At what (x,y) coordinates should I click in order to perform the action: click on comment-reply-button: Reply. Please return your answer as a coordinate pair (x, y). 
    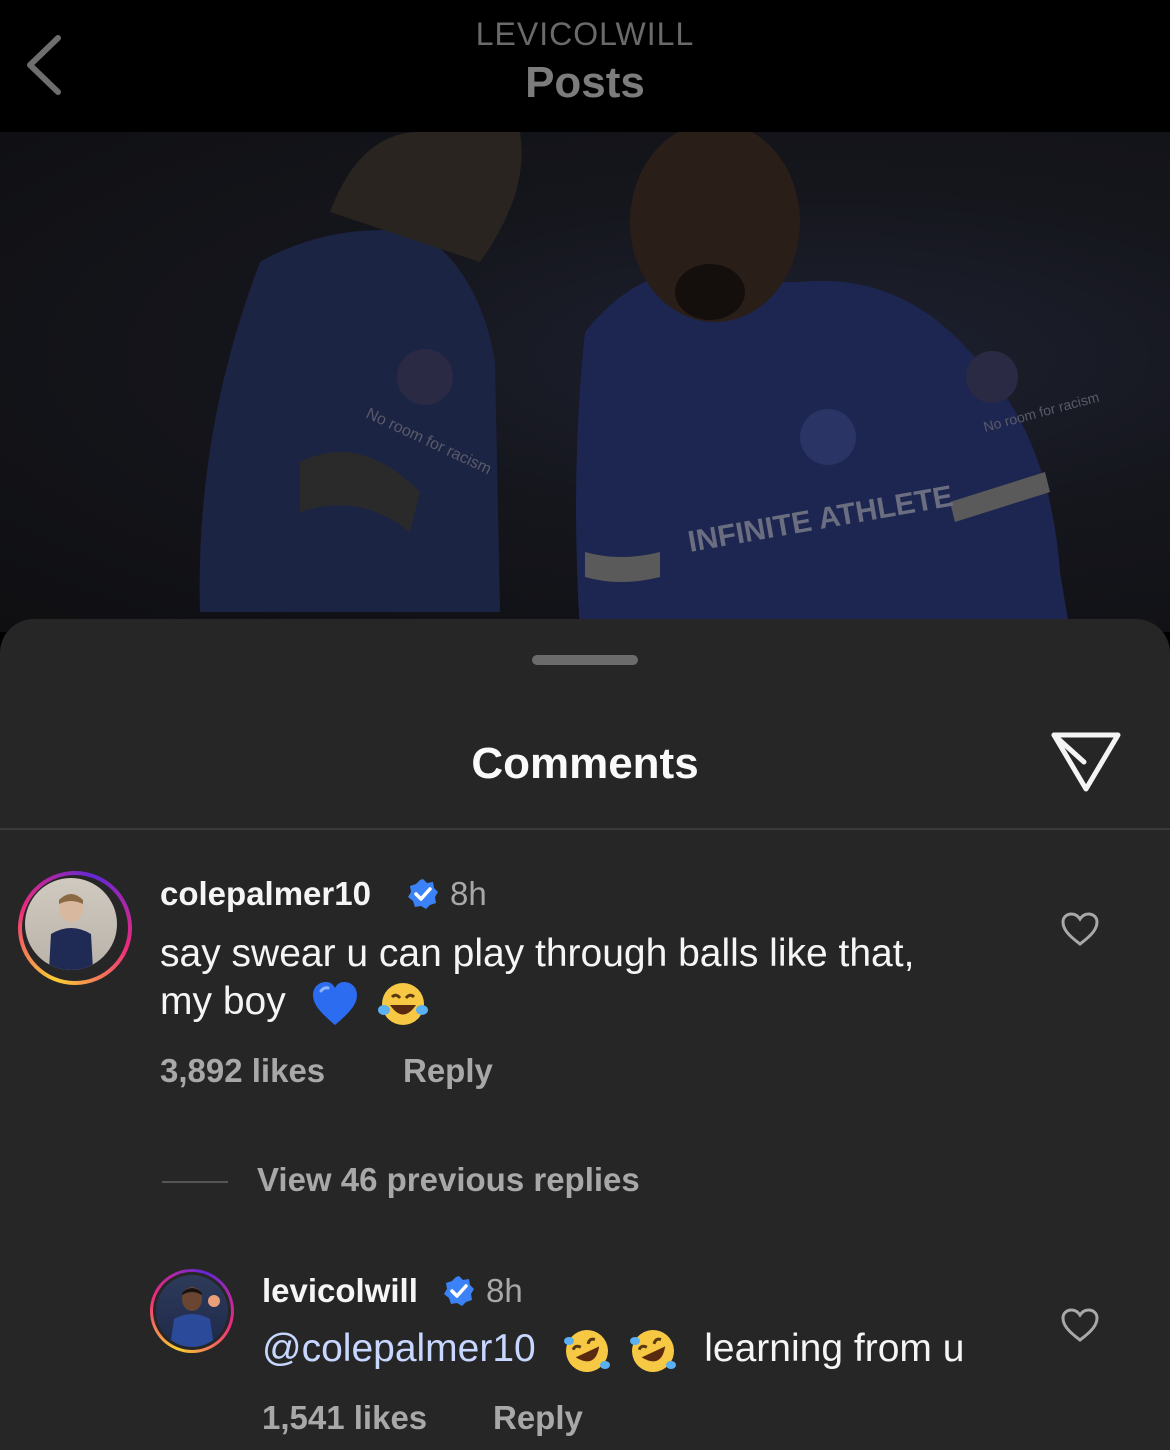
    Looking at the image, I should click on (448, 1071).